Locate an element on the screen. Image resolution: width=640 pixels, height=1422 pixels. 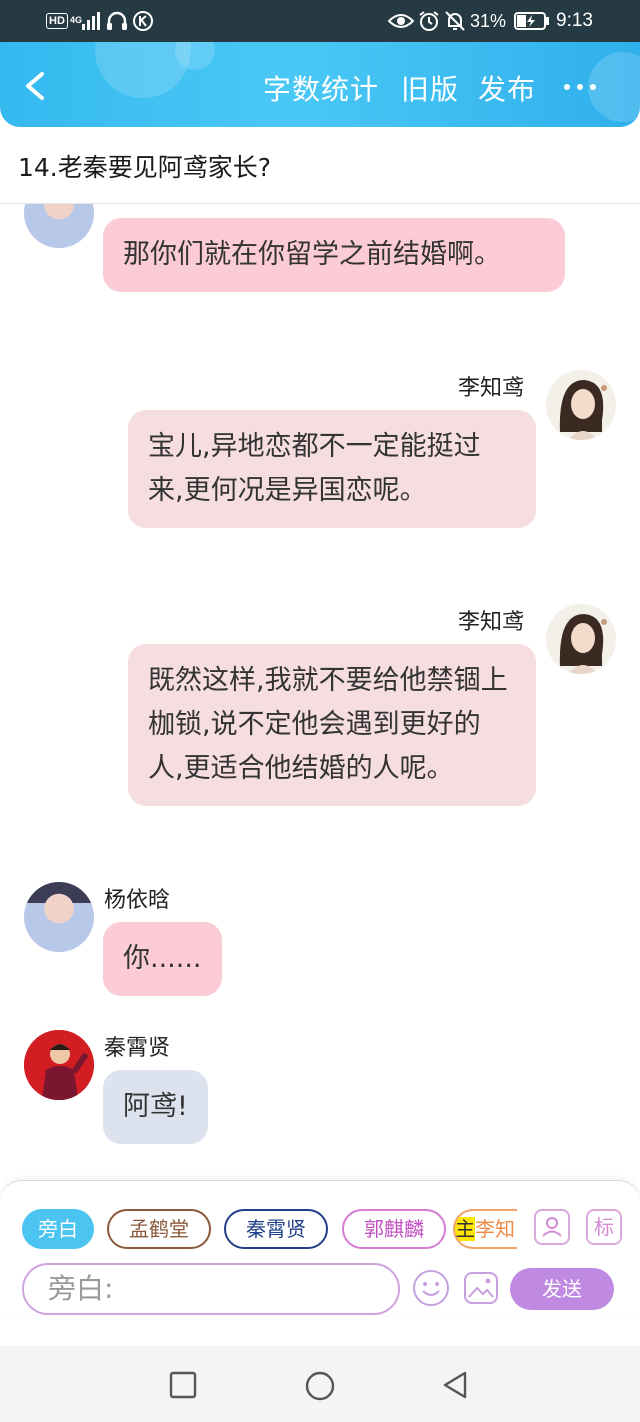
word-count-button: 字数统计 is located at coordinates (321, 88).